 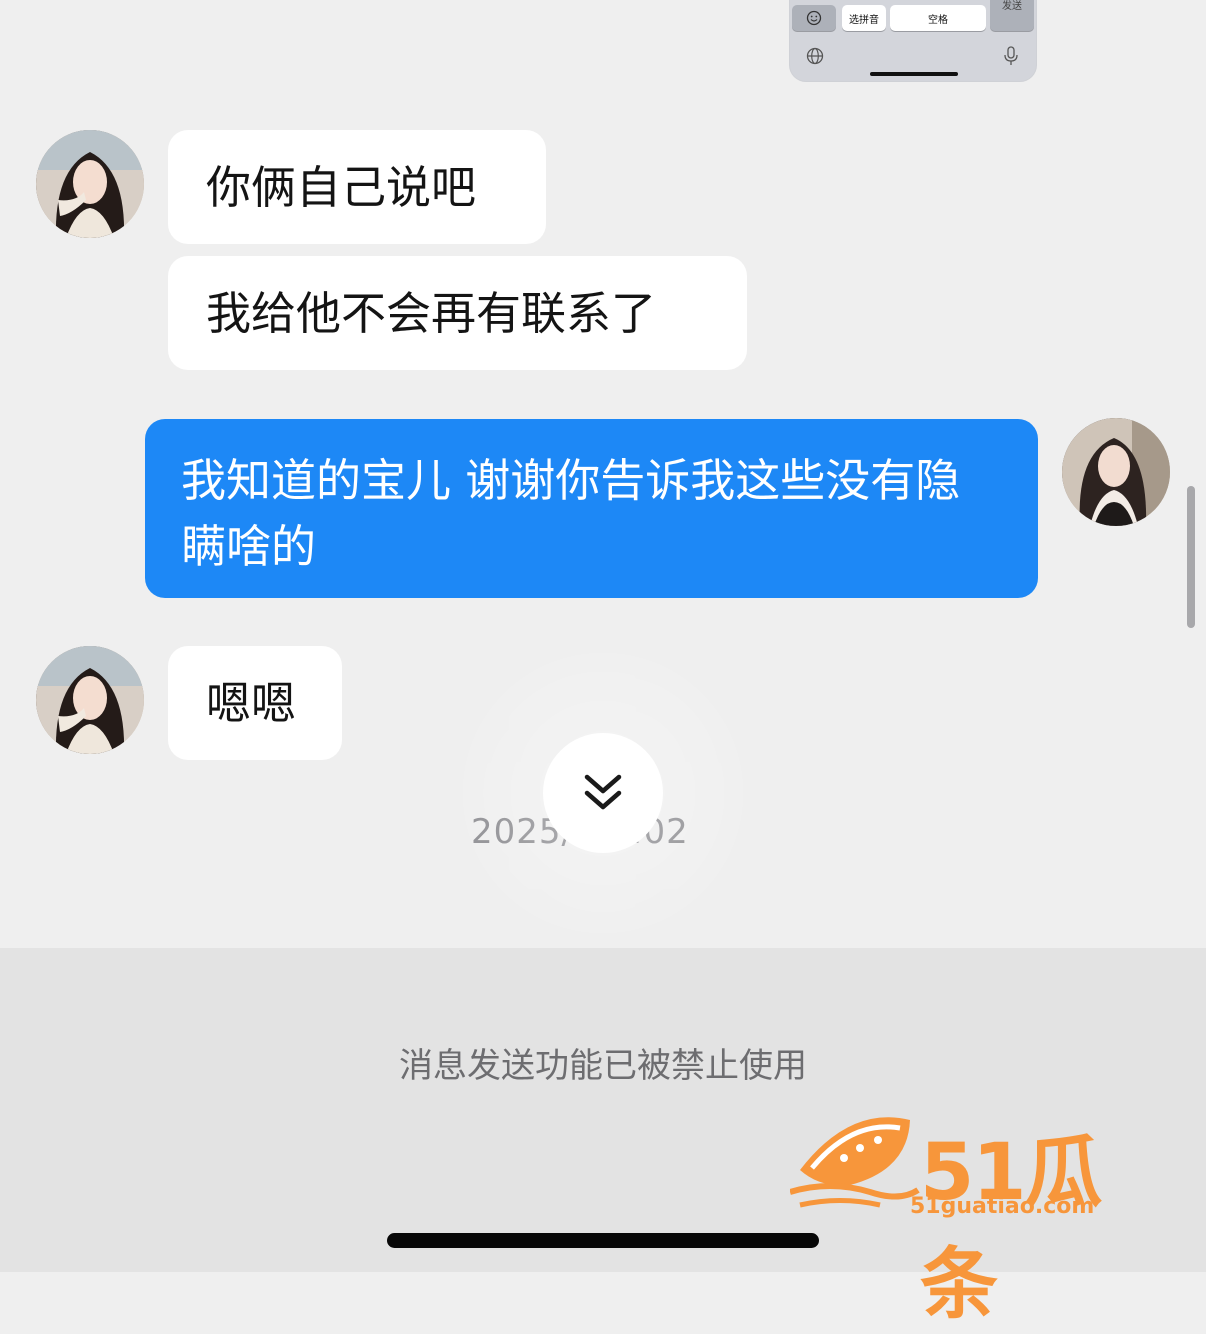 I want to click on emoji-key, so click(x=814, y=18).